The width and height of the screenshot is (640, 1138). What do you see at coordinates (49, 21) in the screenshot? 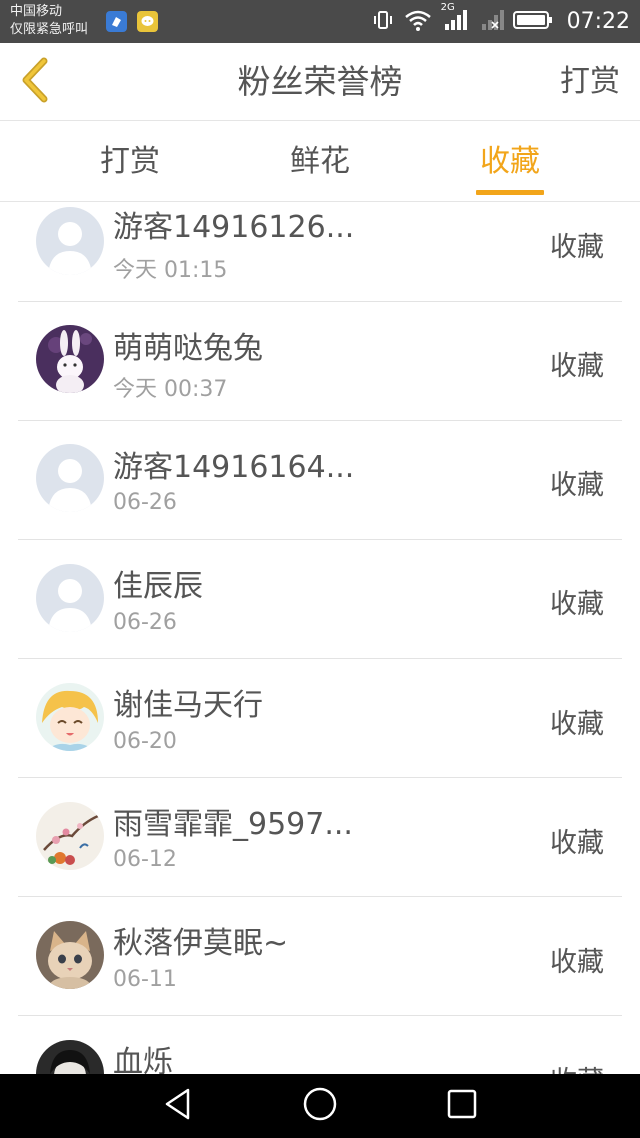
I see `carrier-info: 中国移动 仅限紧急呼叫` at bounding box center [49, 21].